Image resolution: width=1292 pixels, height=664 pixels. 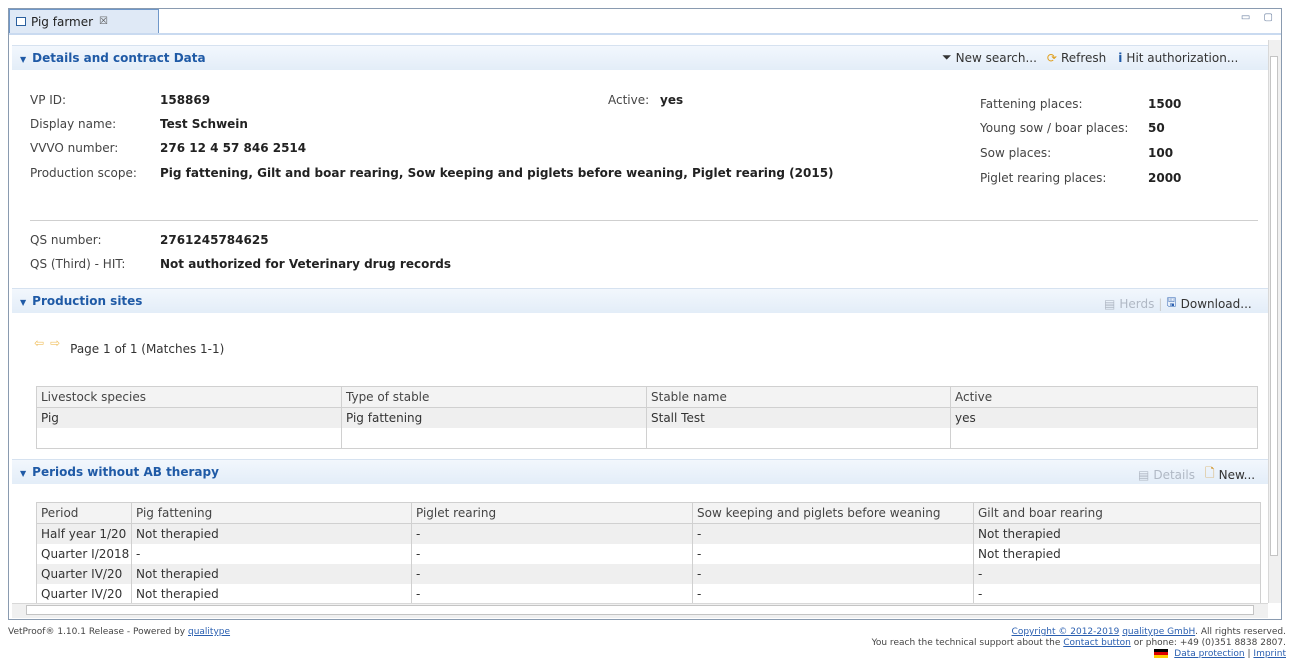 What do you see at coordinates (1117, 513) in the screenshot?
I see `column-header-gilt-boar-rearing: Gilt and boar rearing` at bounding box center [1117, 513].